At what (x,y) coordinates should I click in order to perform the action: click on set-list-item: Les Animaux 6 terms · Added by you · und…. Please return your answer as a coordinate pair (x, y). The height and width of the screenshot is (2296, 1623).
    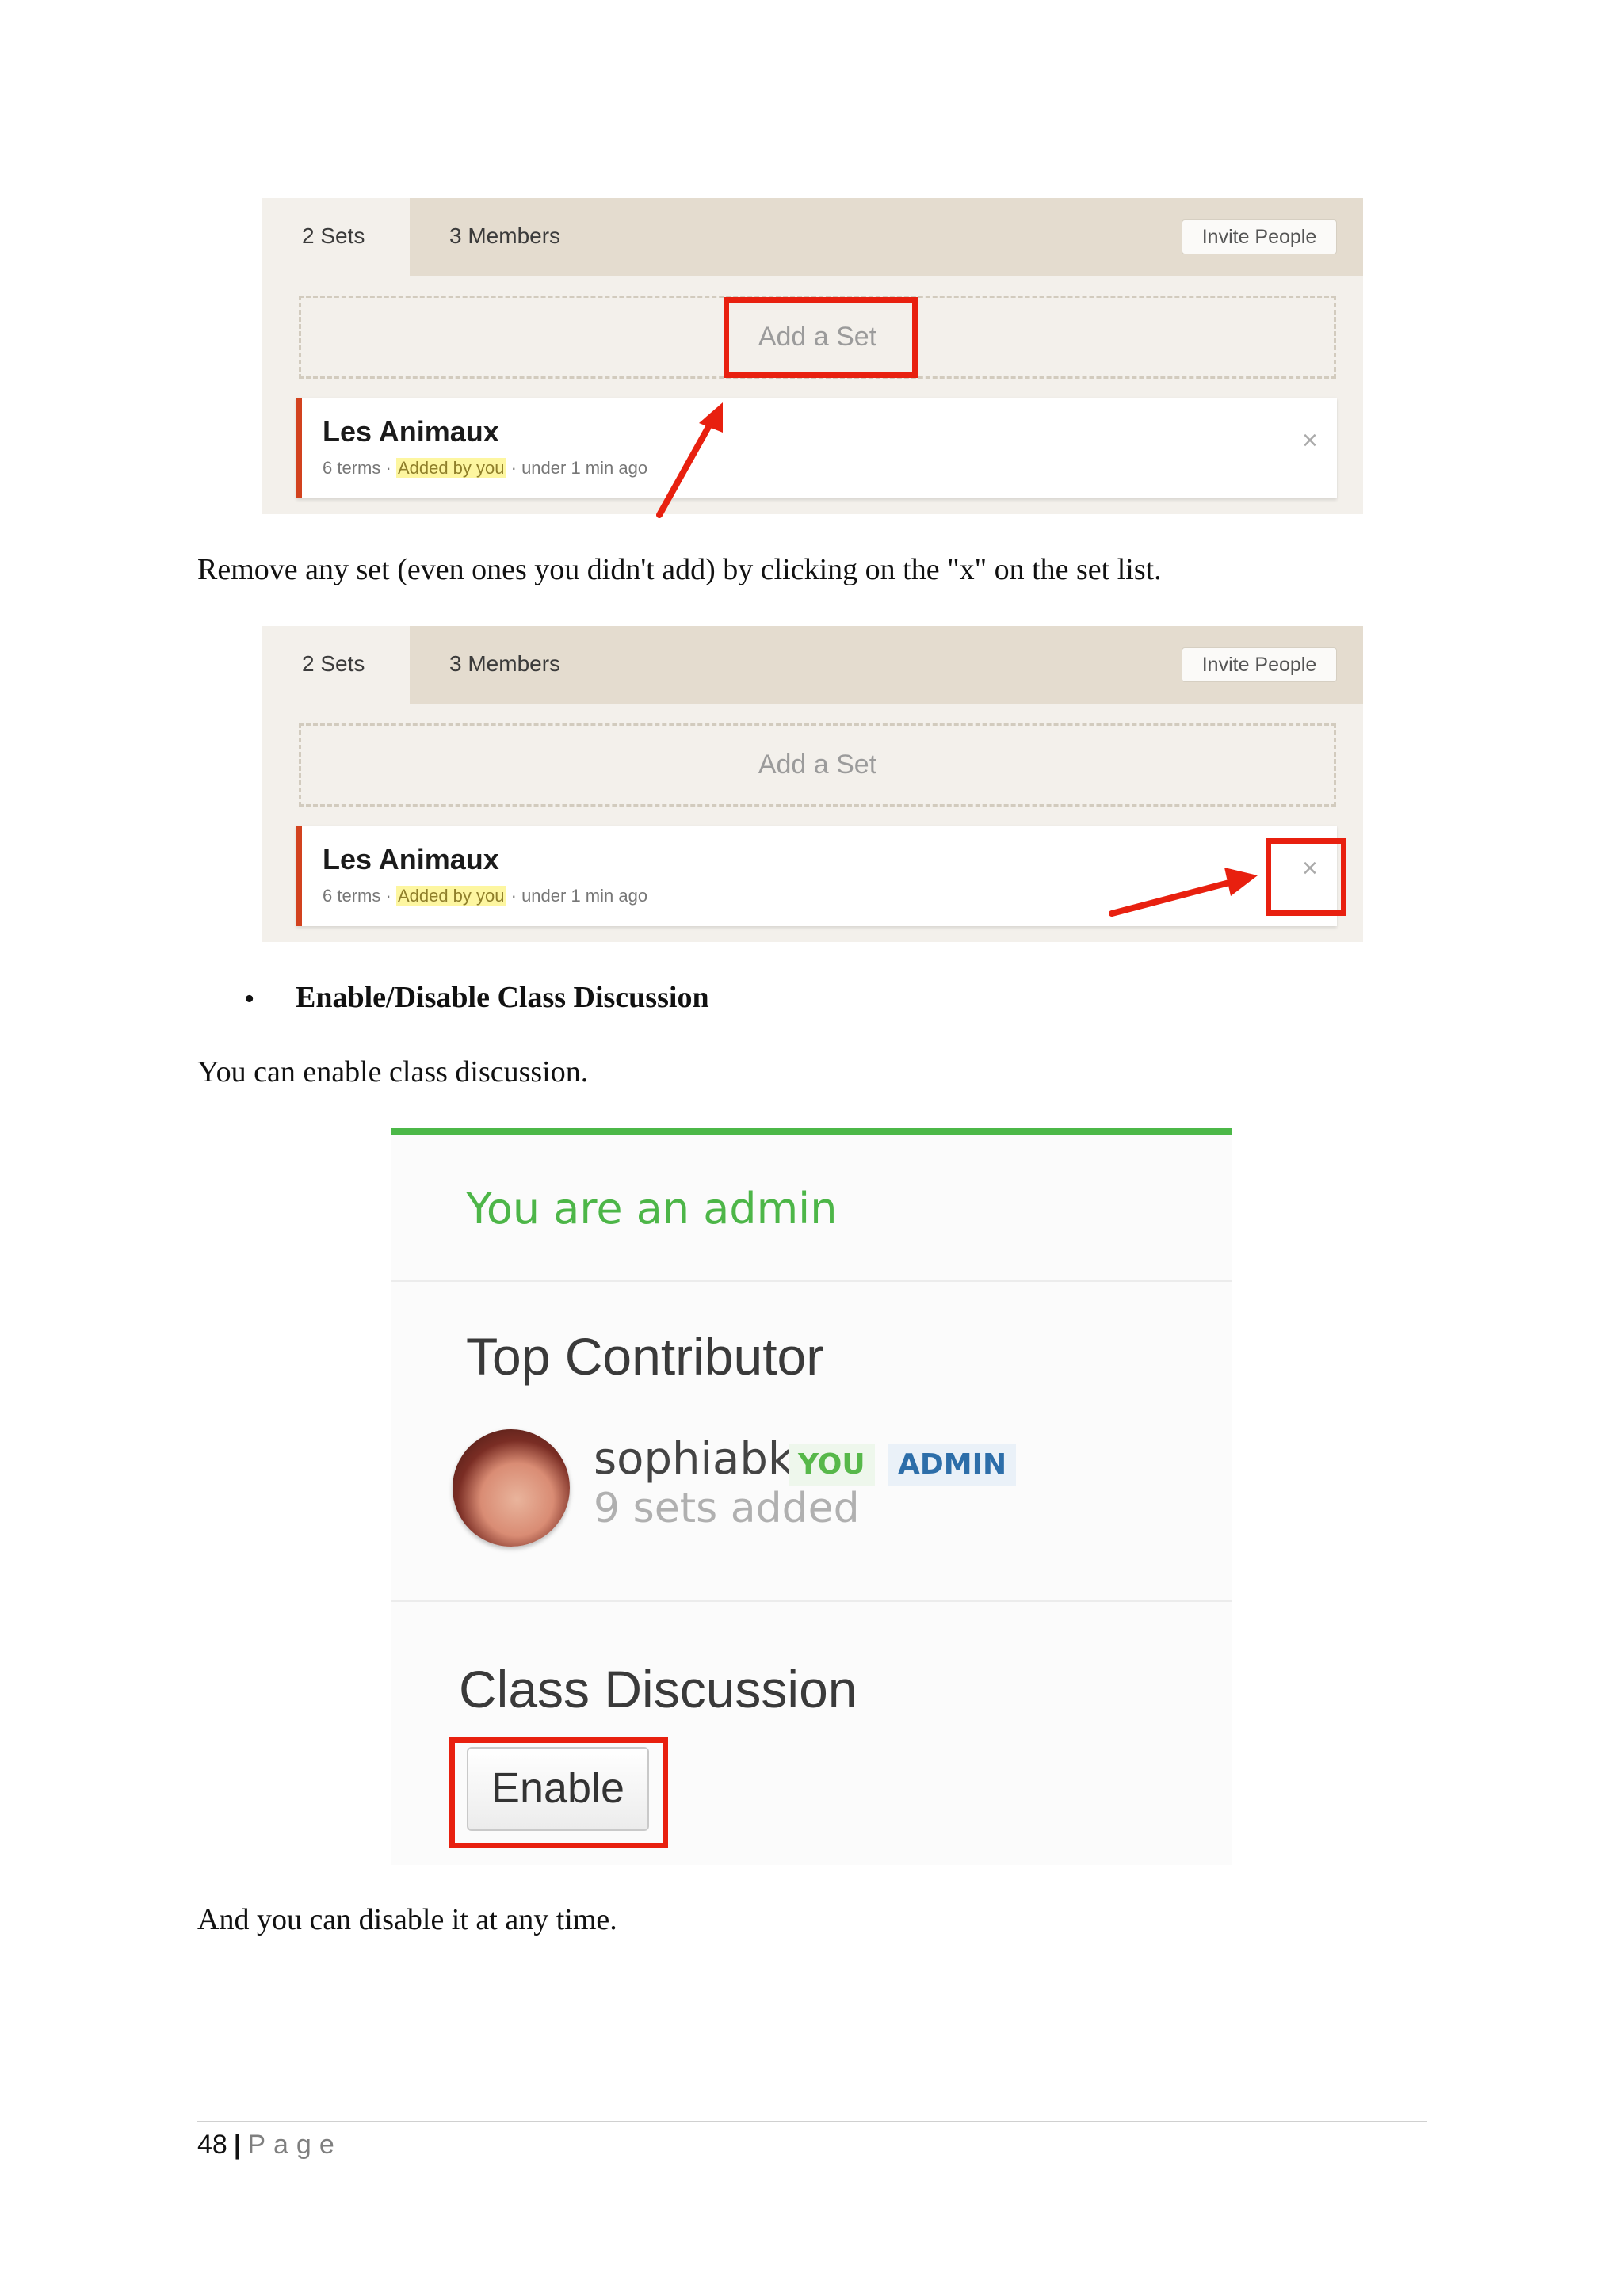
    Looking at the image, I should click on (816, 448).